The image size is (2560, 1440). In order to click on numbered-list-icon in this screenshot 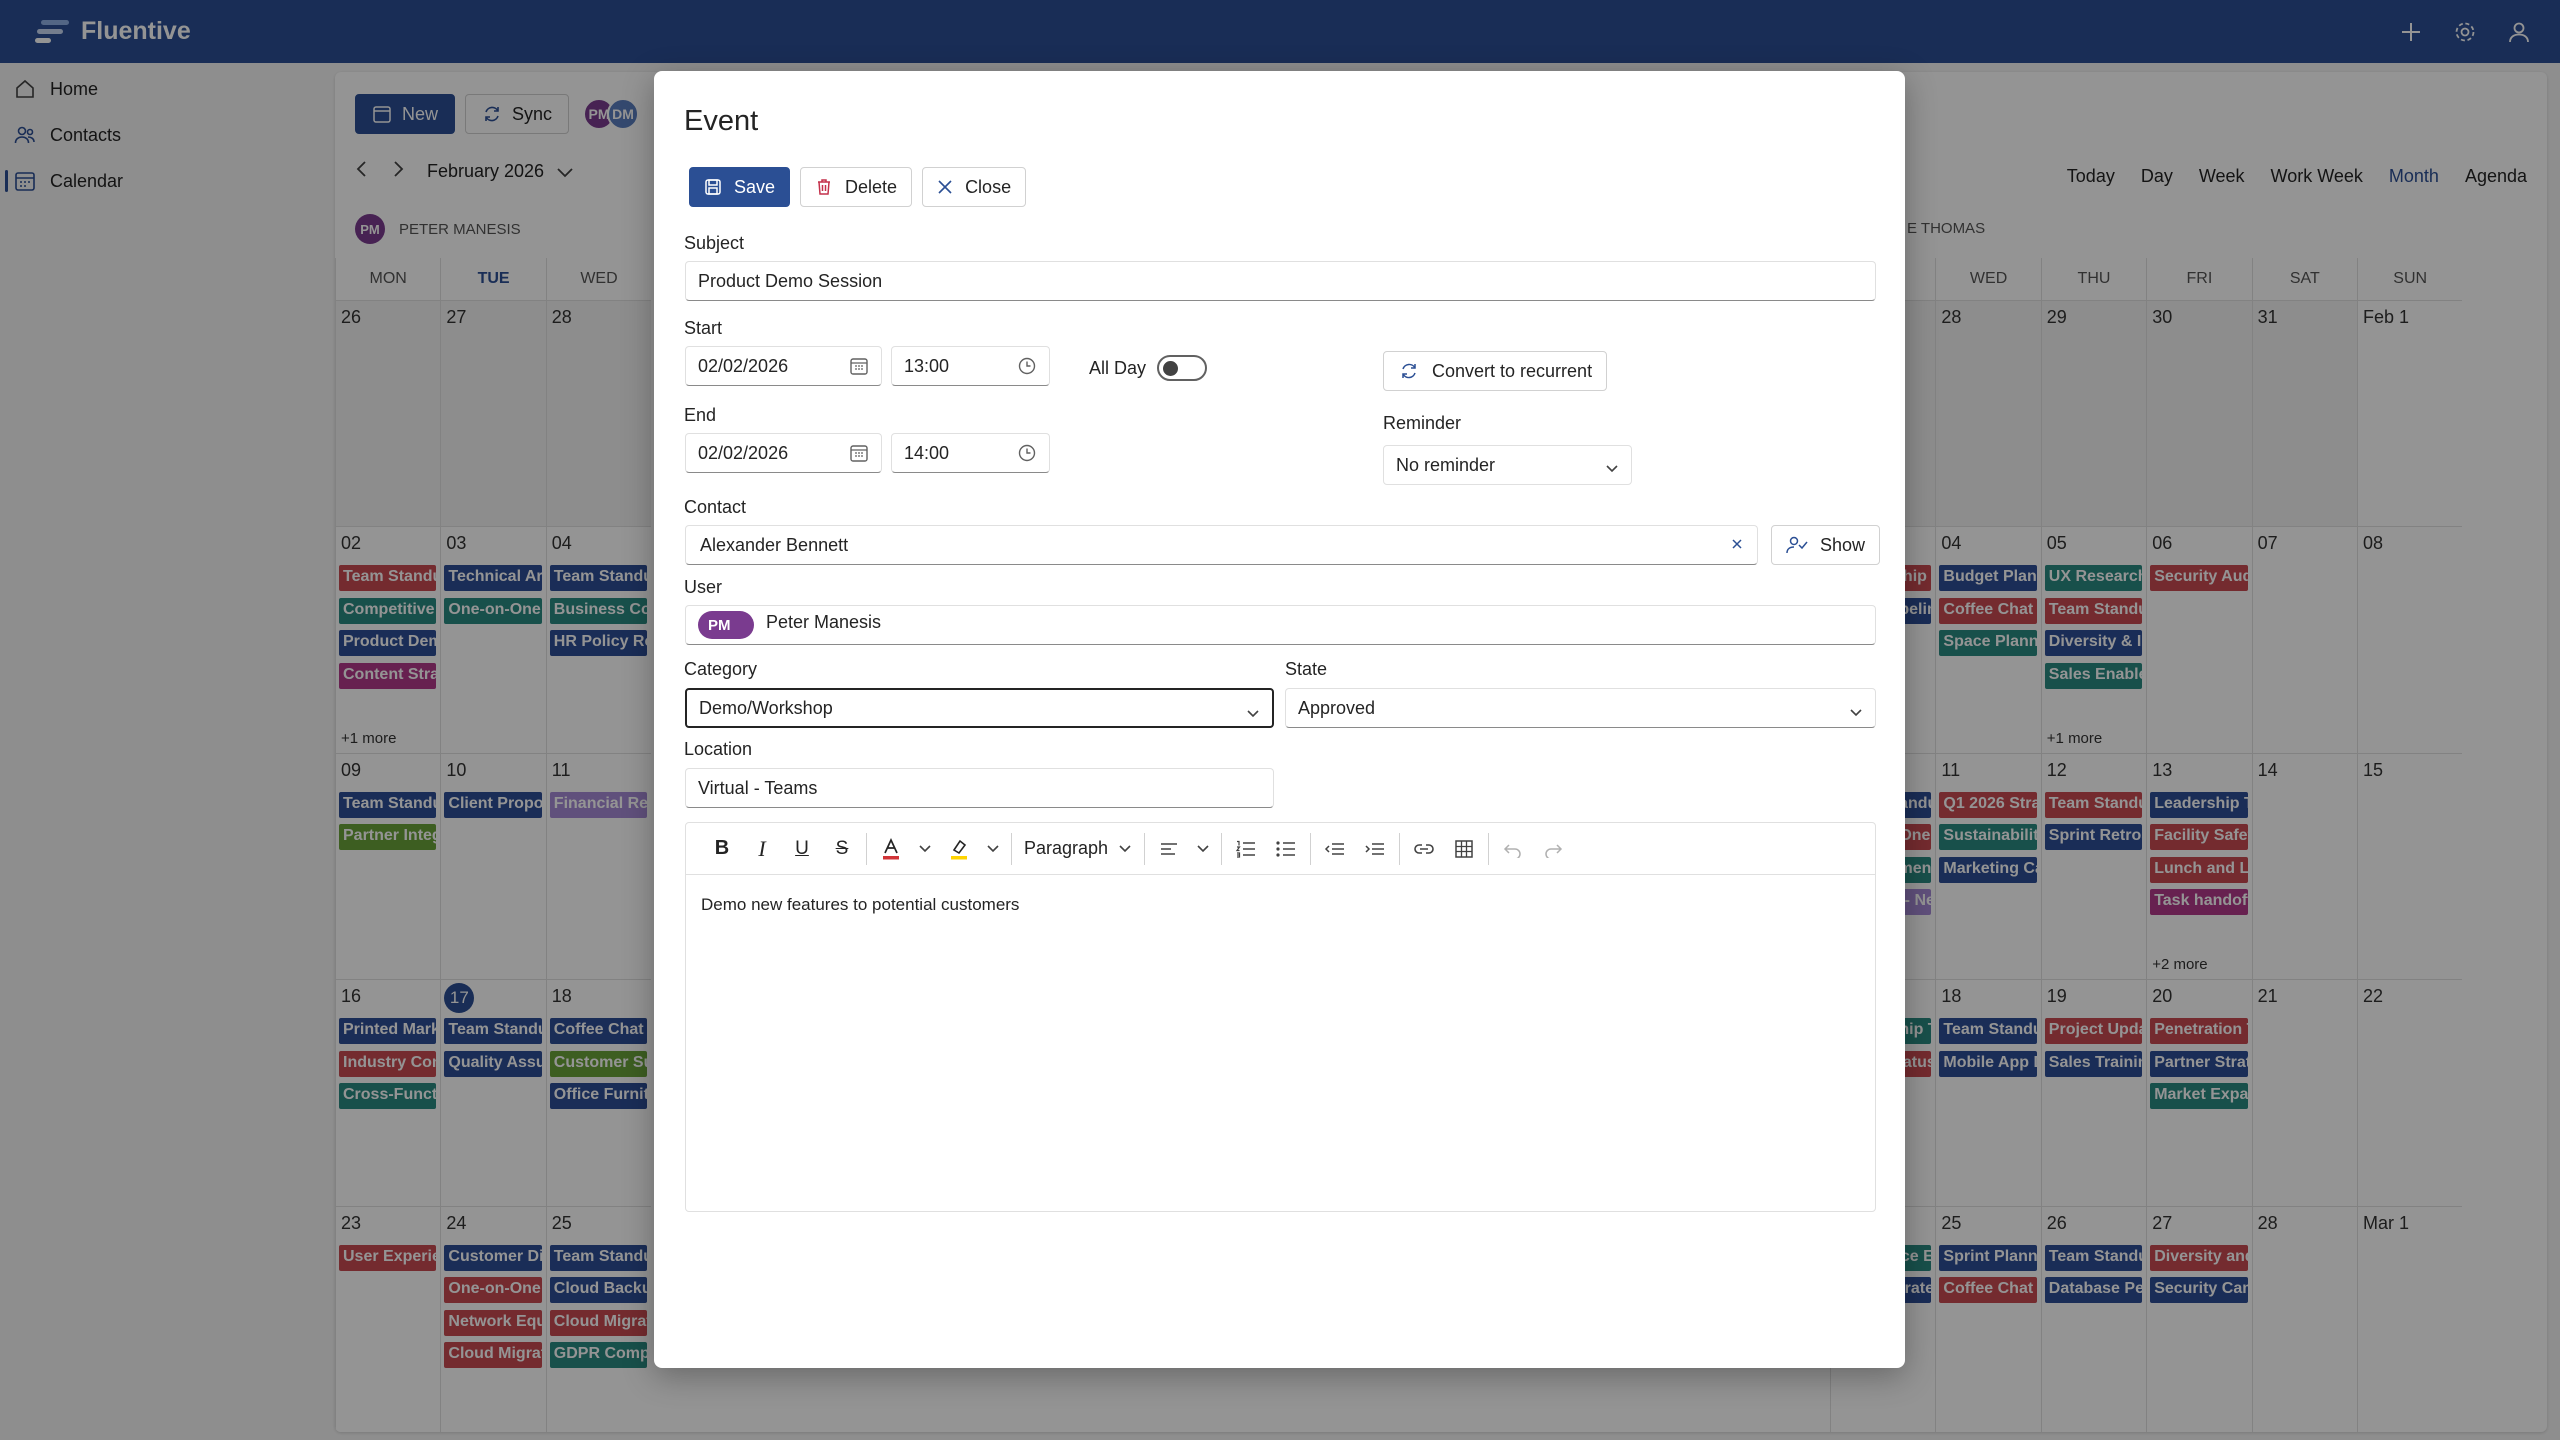, I will do `click(1246, 849)`.